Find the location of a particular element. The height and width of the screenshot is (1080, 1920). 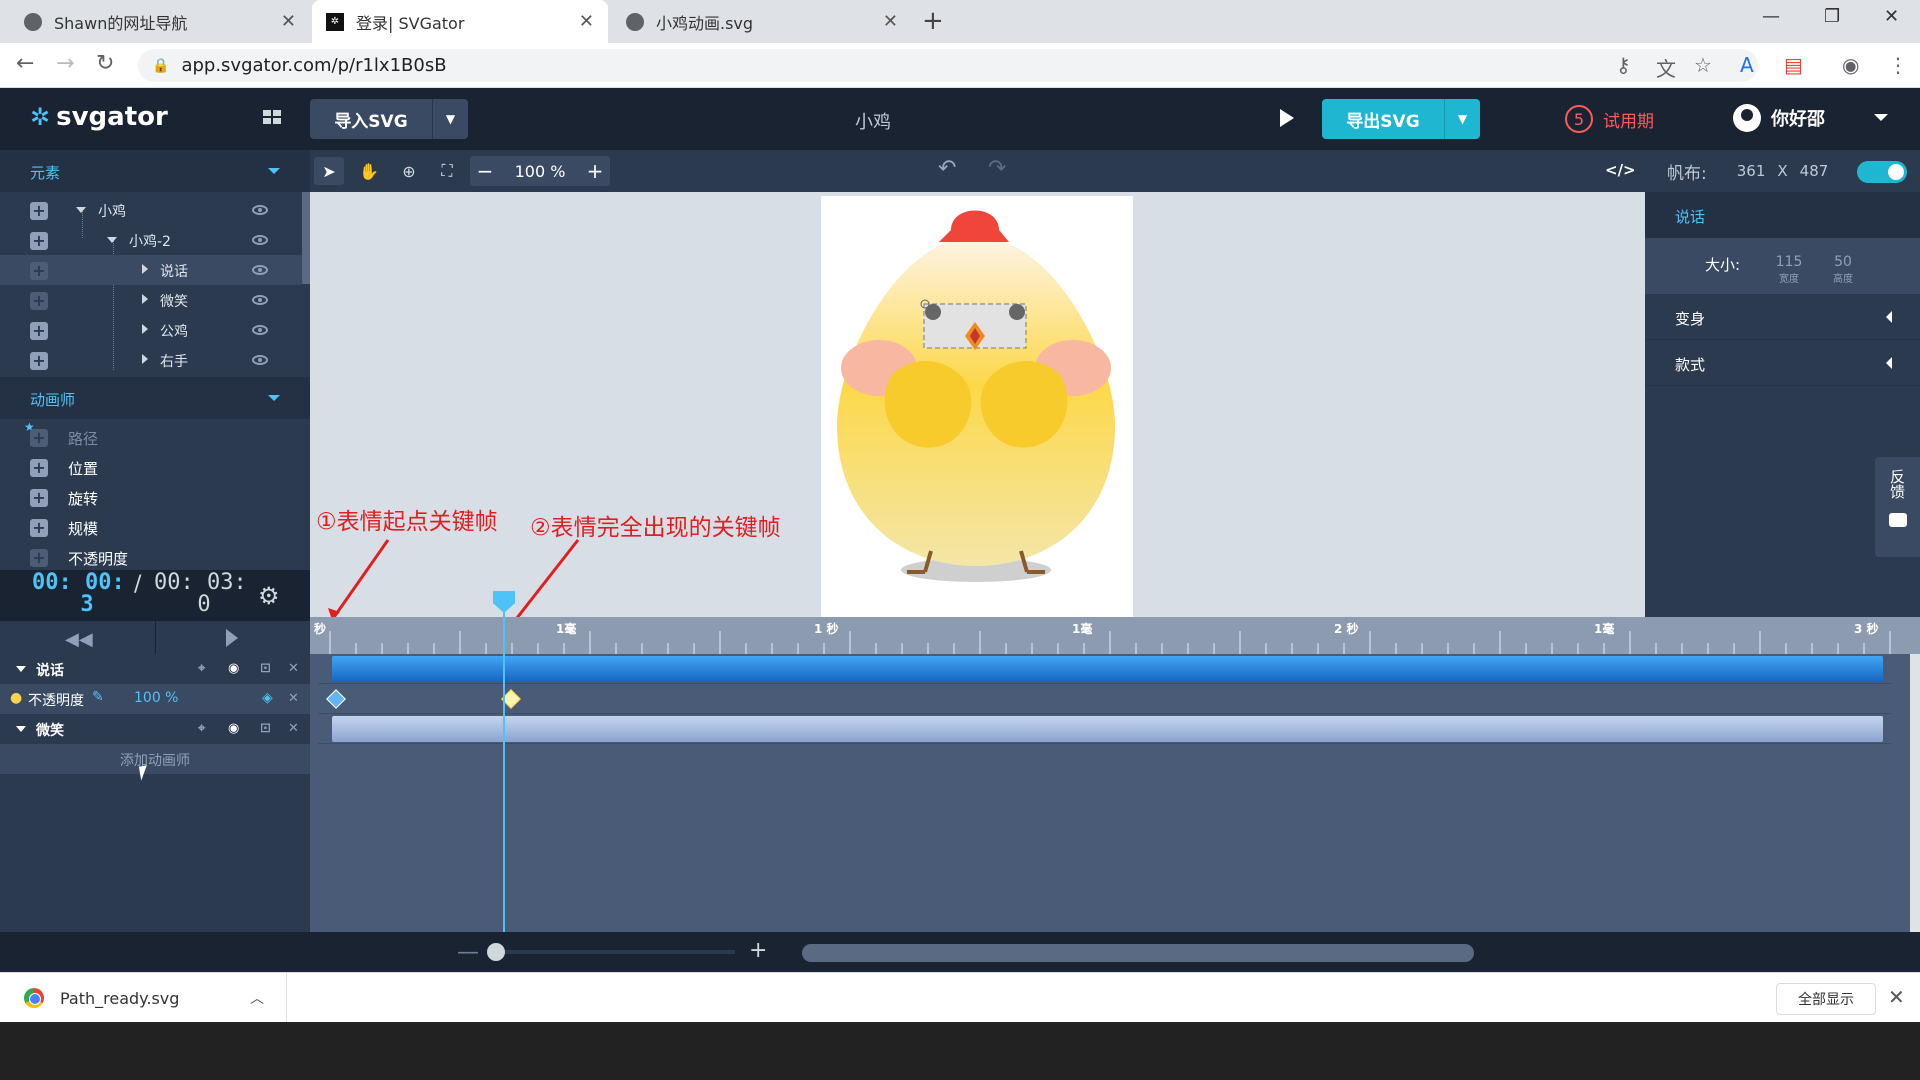

dashboard-grid-icon is located at coordinates (272, 117).